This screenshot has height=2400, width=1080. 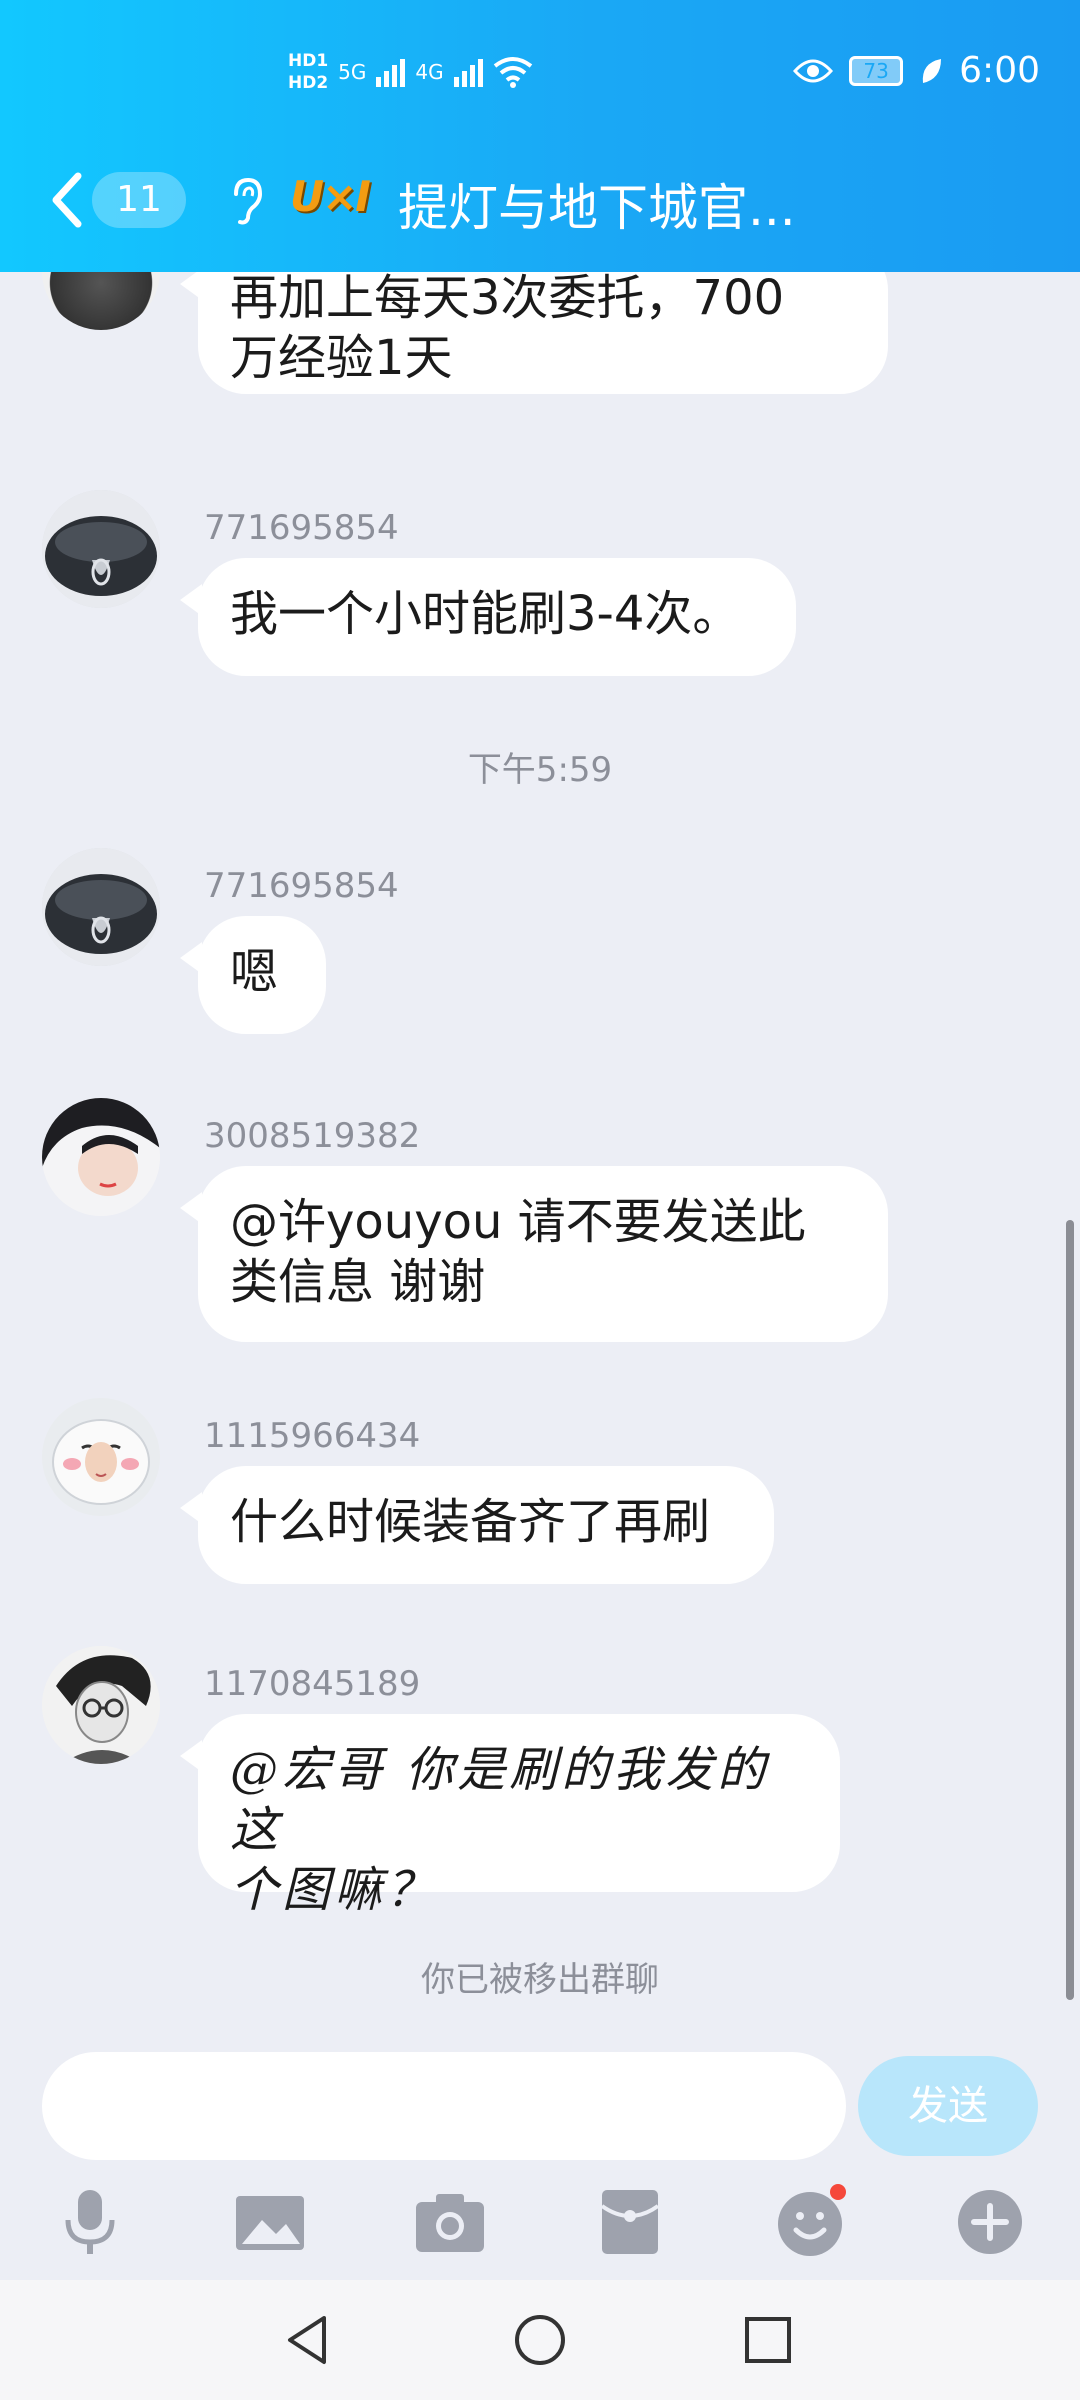 I want to click on camera-icon, so click(x=450, y=2222).